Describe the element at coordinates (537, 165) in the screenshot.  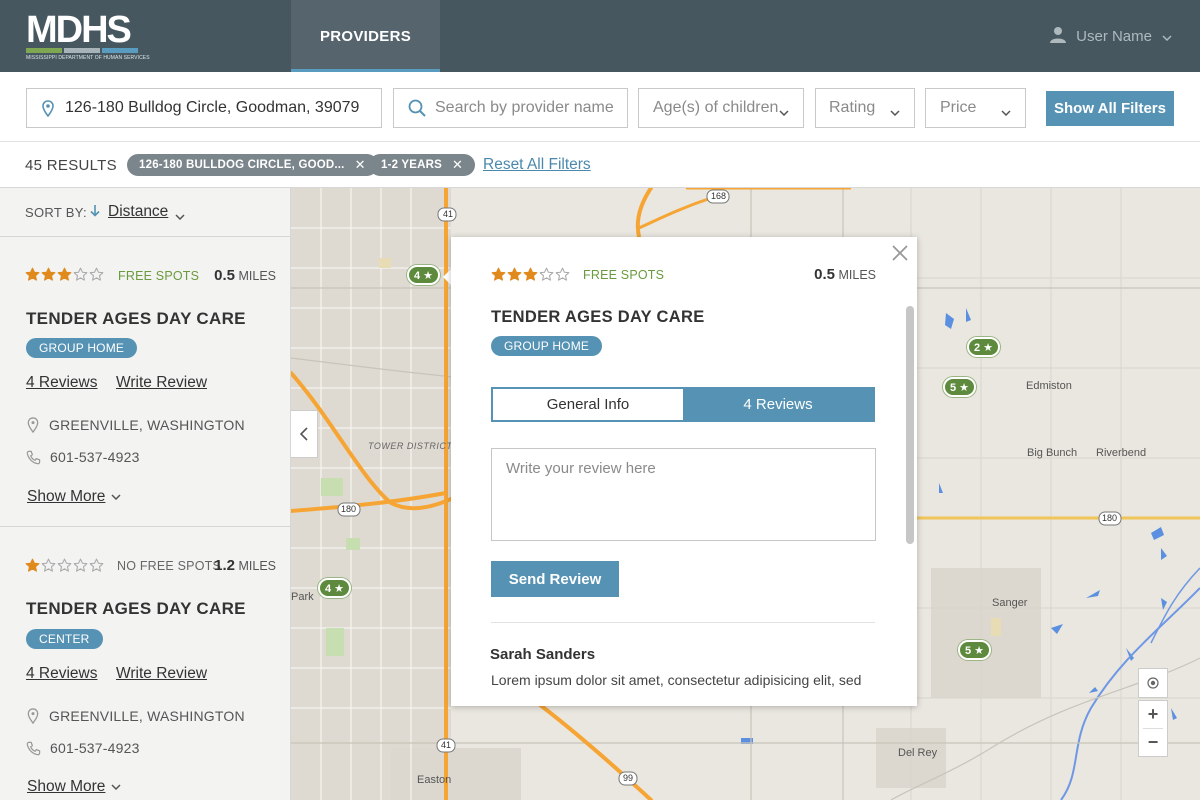
I see `reset-all-filters-link: Reset All Filters` at that location.